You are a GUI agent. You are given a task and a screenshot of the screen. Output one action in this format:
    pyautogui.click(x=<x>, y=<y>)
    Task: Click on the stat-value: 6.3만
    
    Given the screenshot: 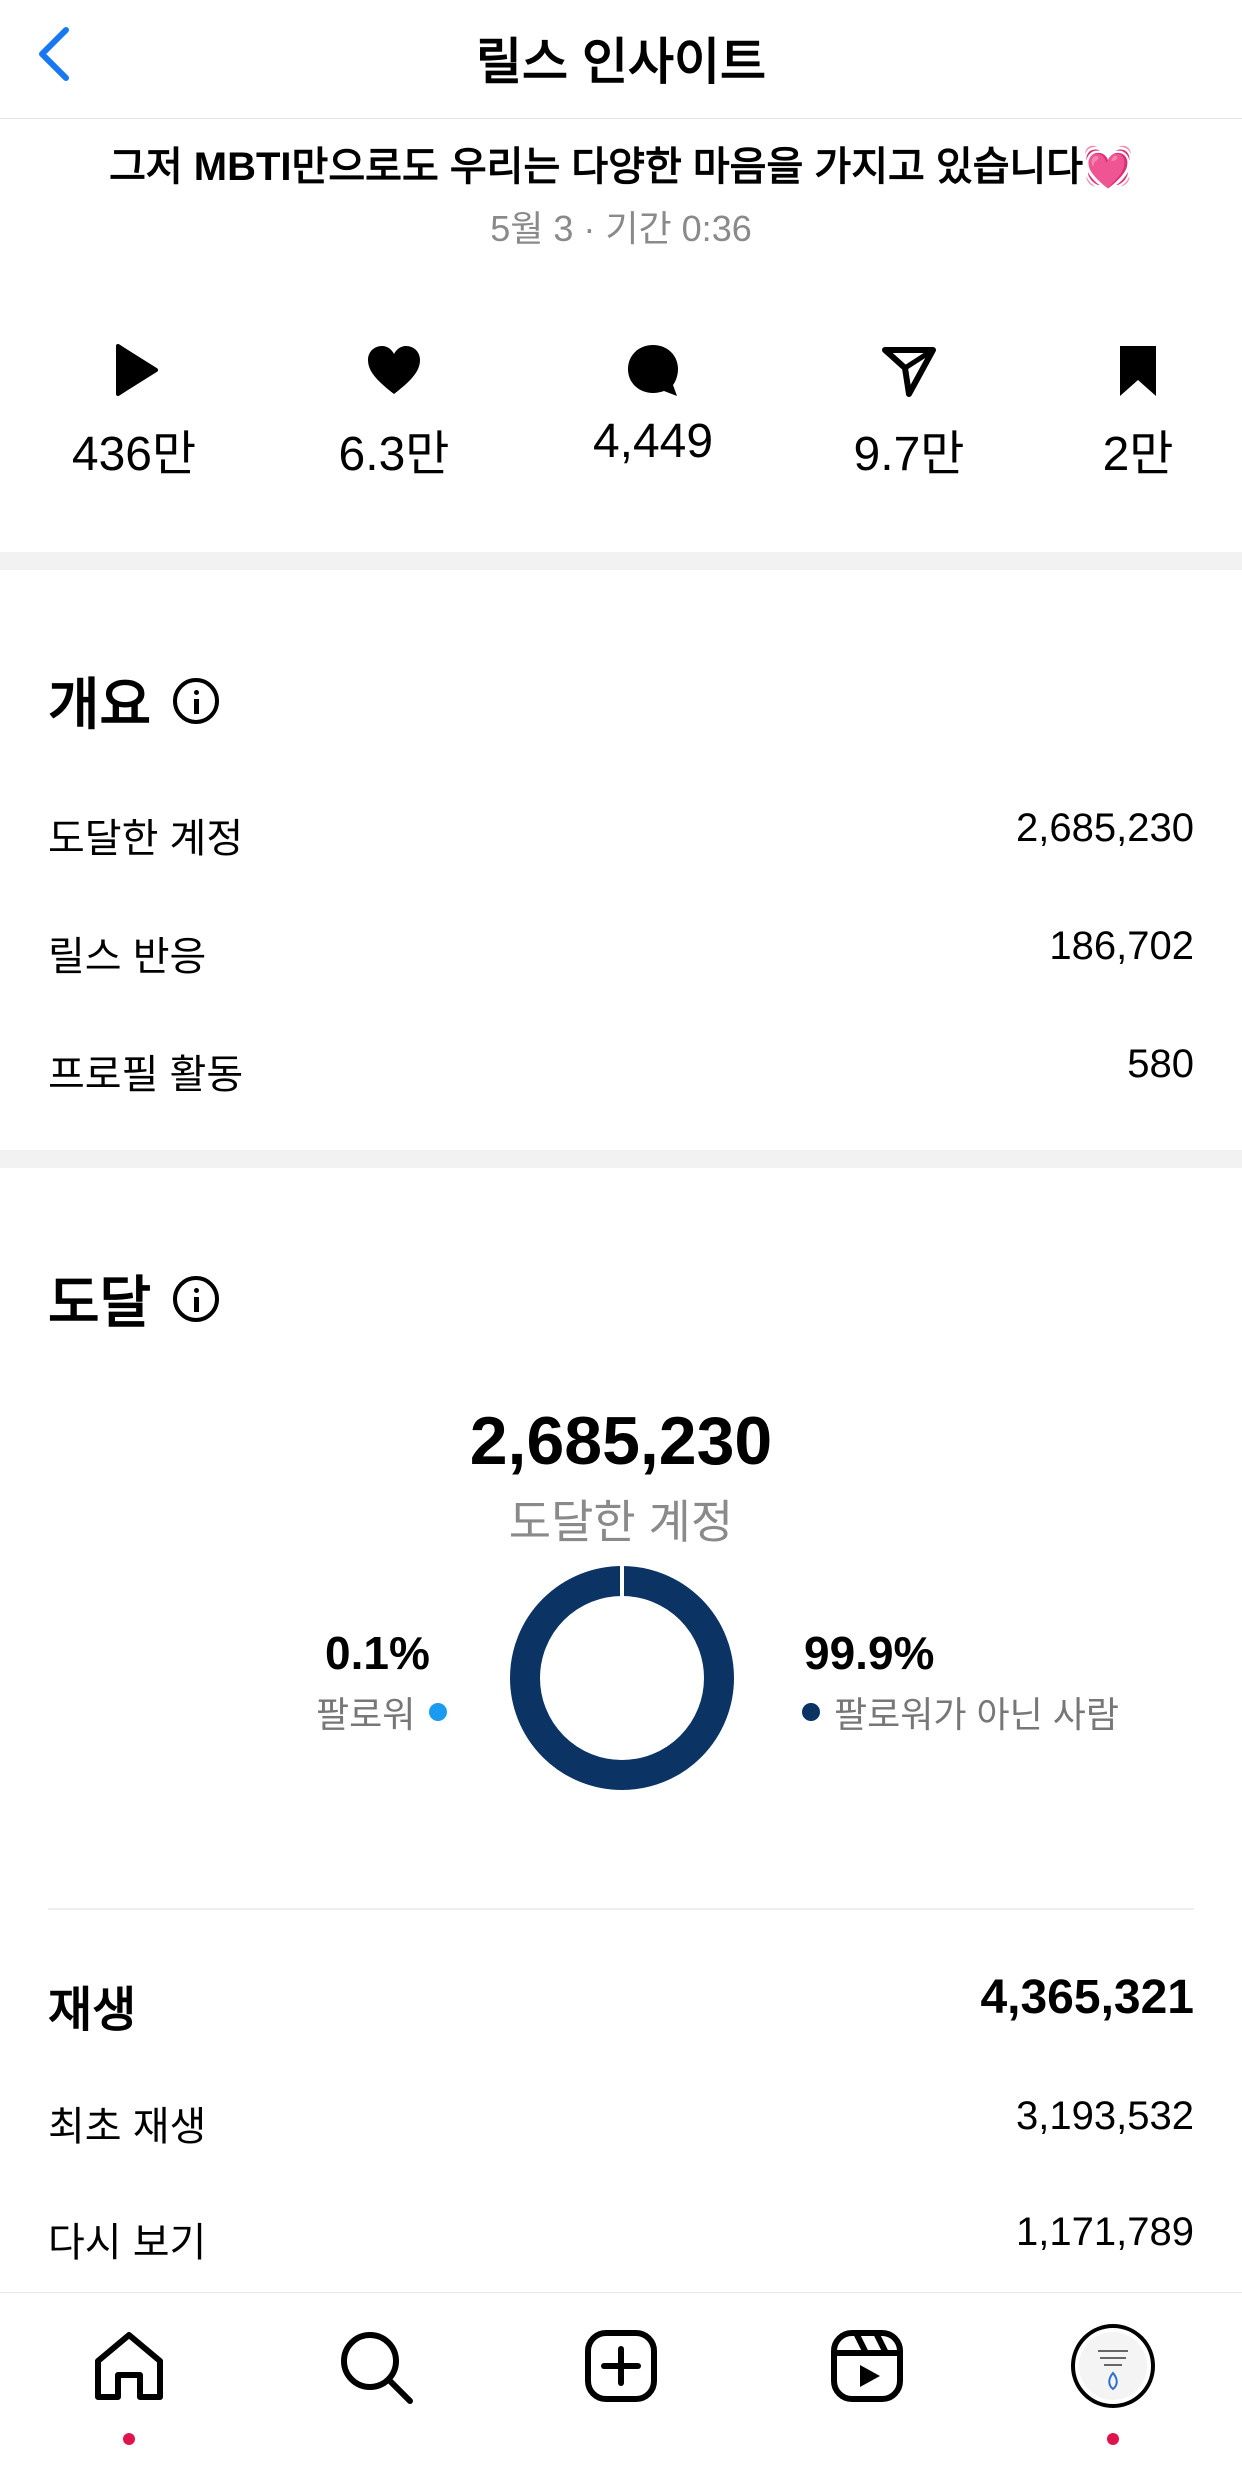 What is the action you would take?
    pyautogui.click(x=394, y=454)
    